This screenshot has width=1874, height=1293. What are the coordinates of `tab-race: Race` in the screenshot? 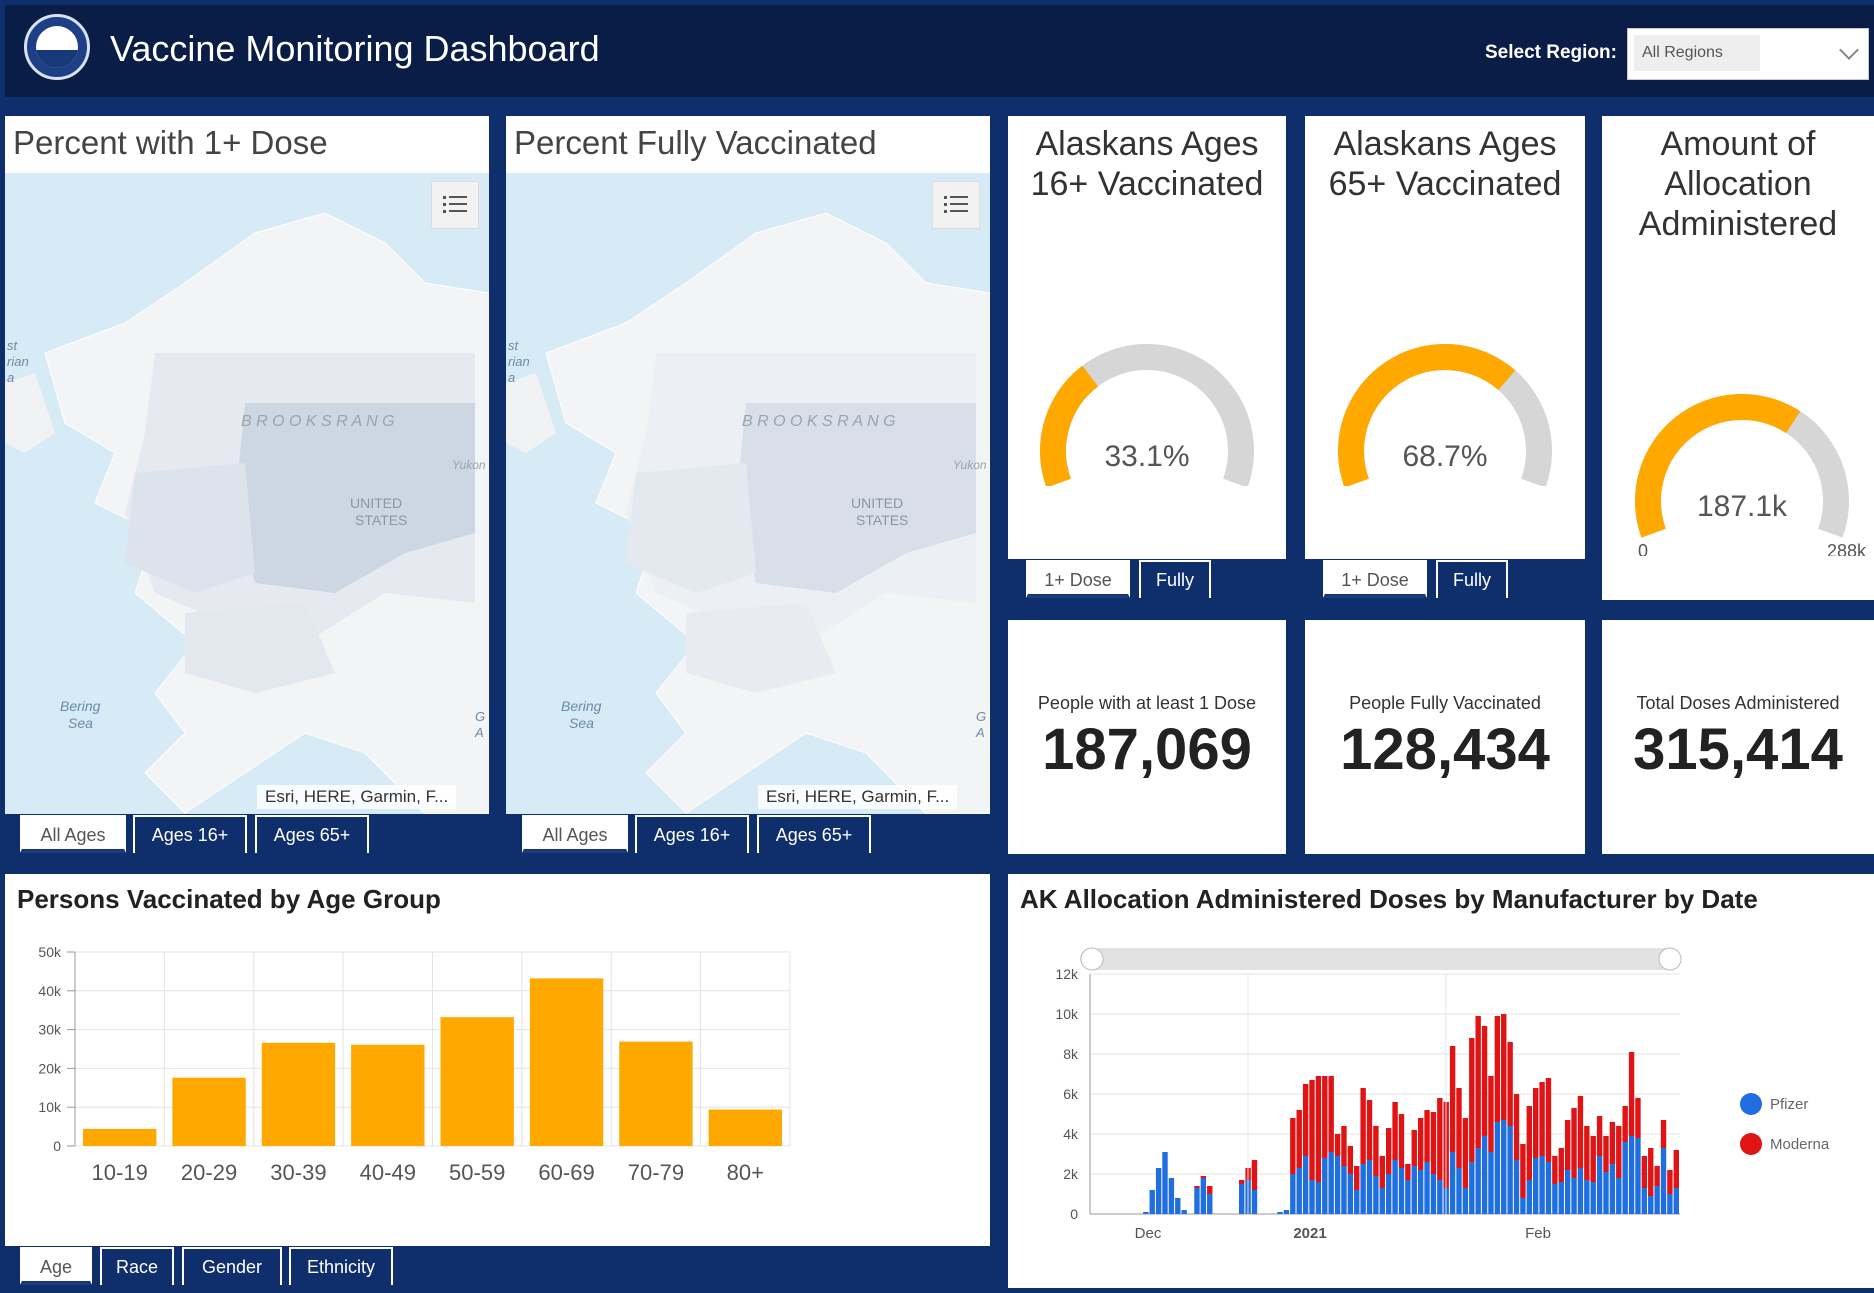 It's located at (137, 1266).